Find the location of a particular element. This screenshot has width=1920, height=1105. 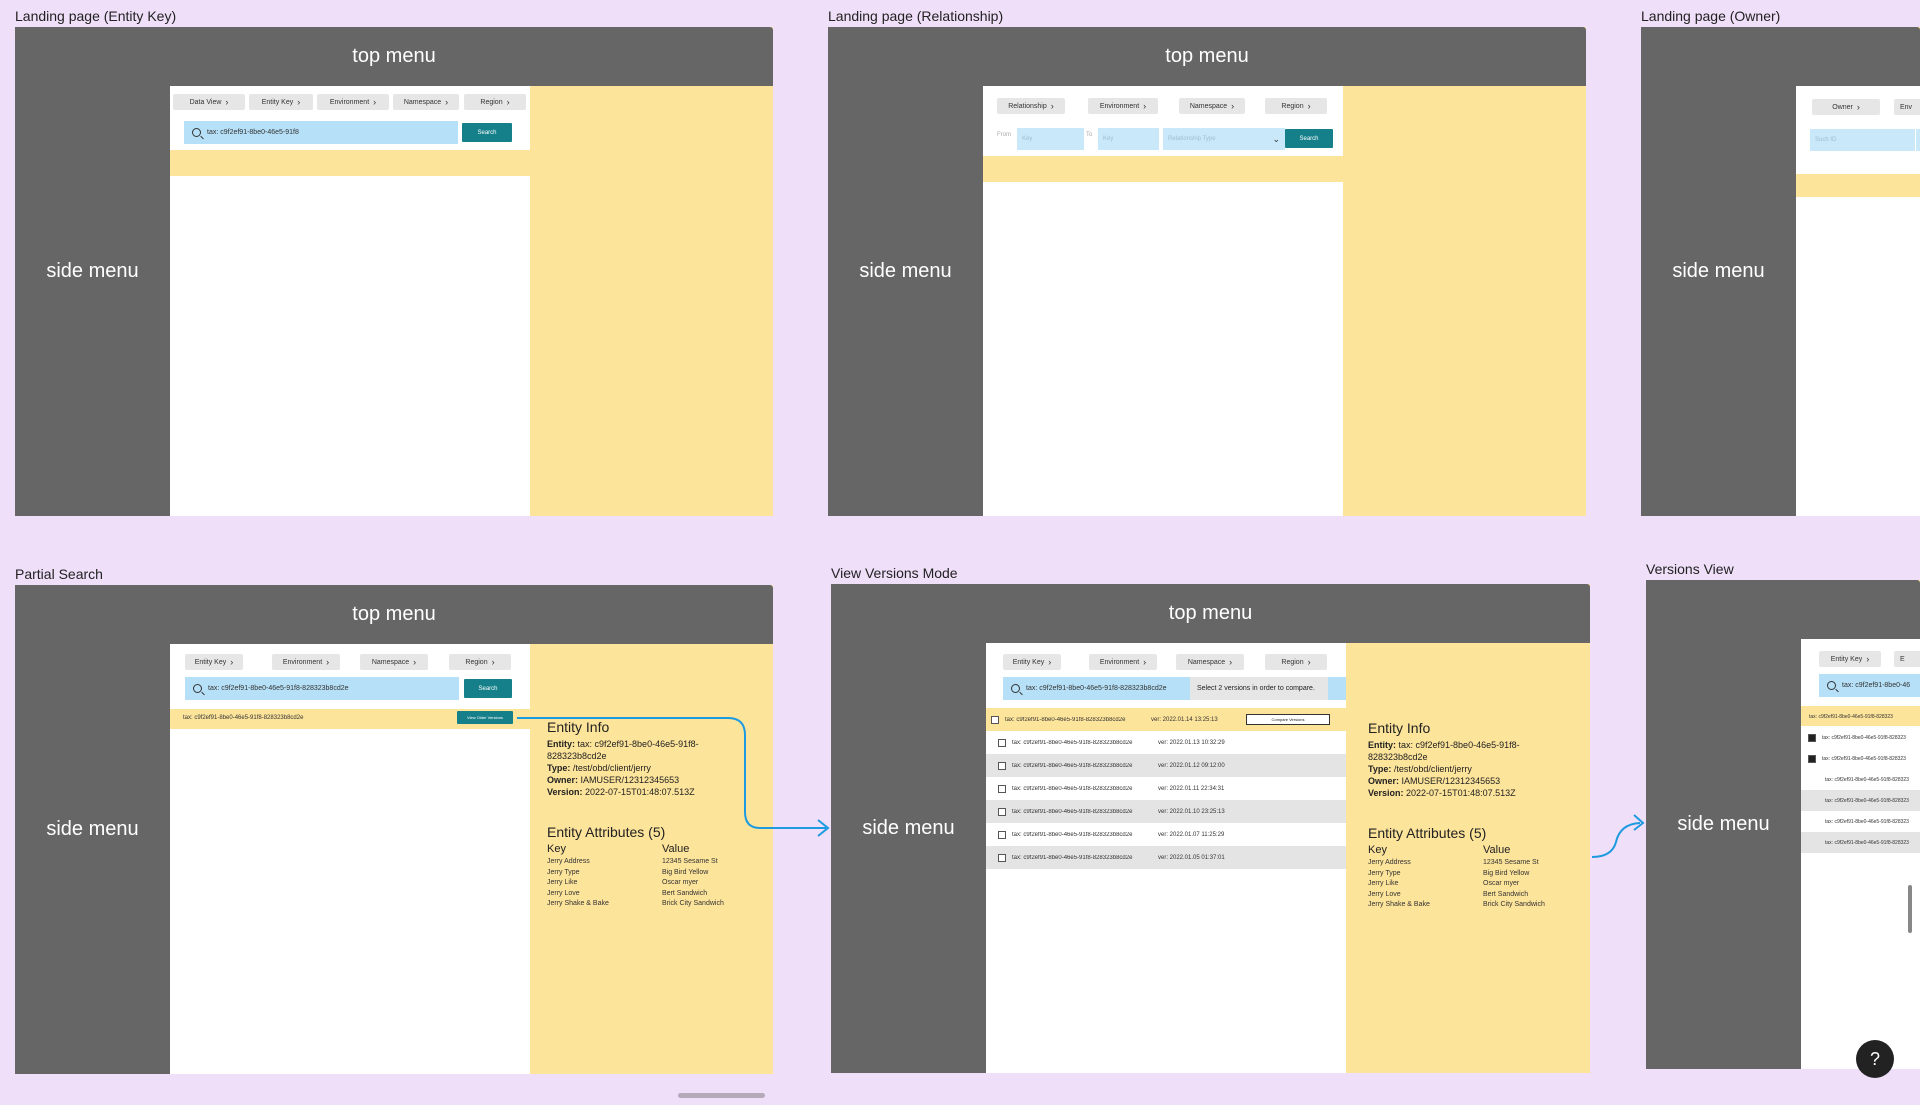

scrollbar is located at coordinates (1910, 909).